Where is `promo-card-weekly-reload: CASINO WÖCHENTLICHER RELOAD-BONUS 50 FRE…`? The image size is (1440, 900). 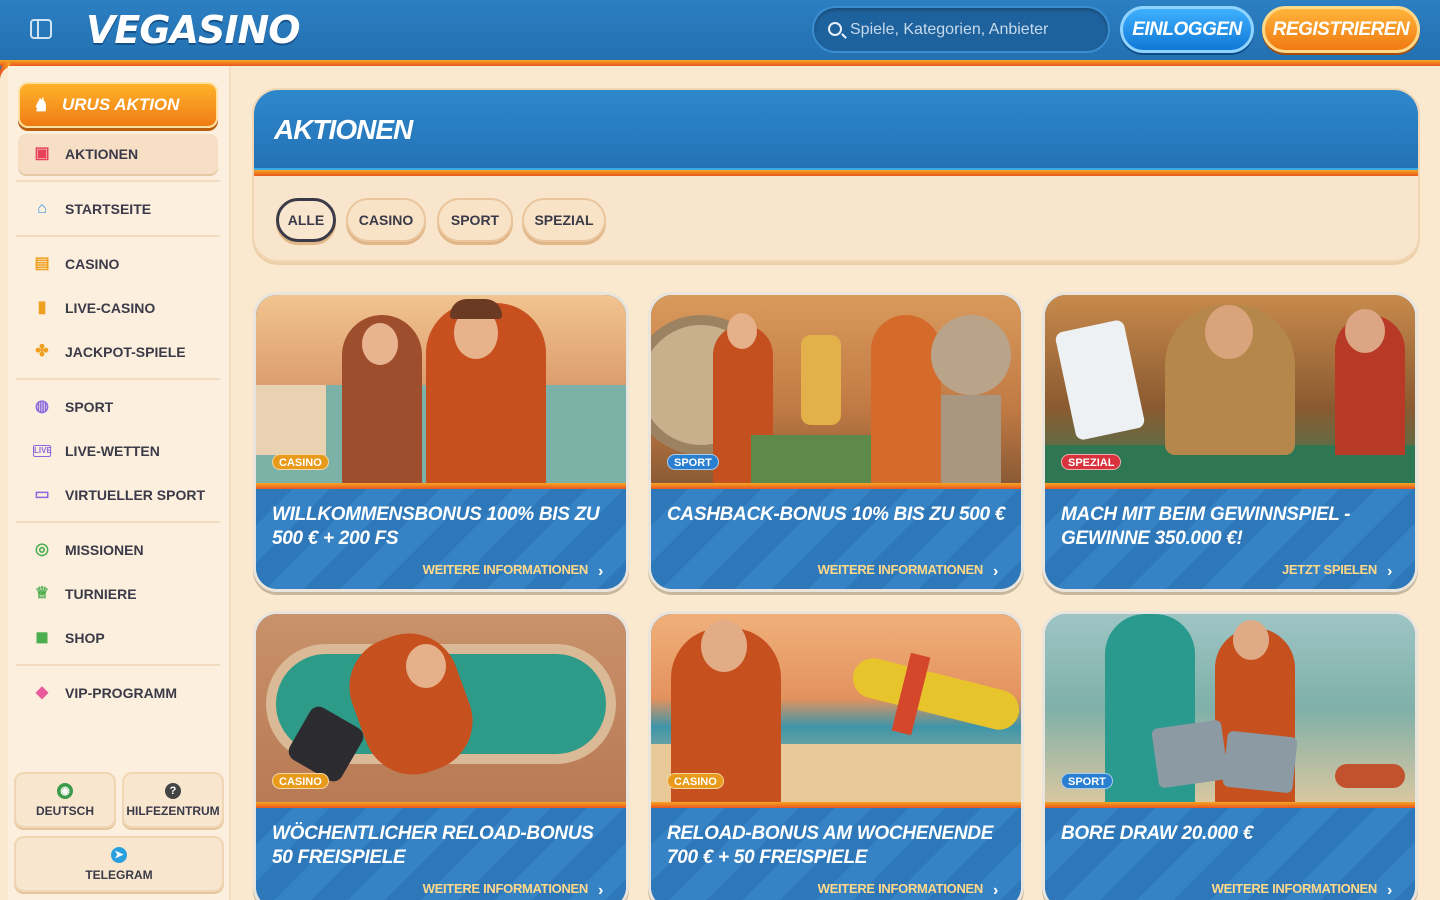 promo-card-weekly-reload: CASINO WÖCHENTLICHER RELOAD-BONUS 50 FRE… is located at coordinates (441, 755).